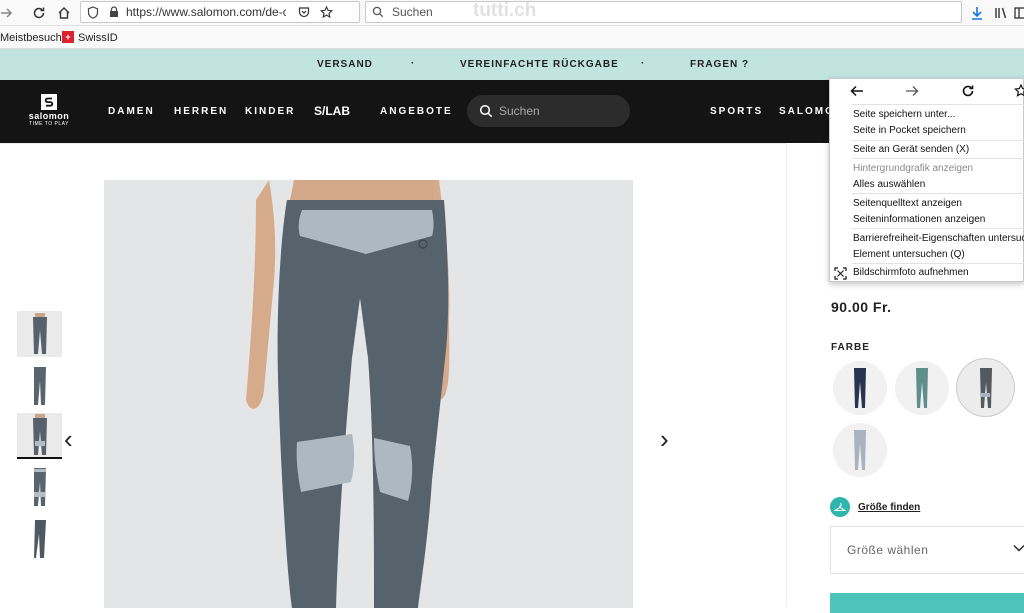 This screenshot has height=613, width=1024. What do you see at coordinates (332, 111) in the screenshot?
I see `nav-slab: S/LAB` at bounding box center [332, 111].